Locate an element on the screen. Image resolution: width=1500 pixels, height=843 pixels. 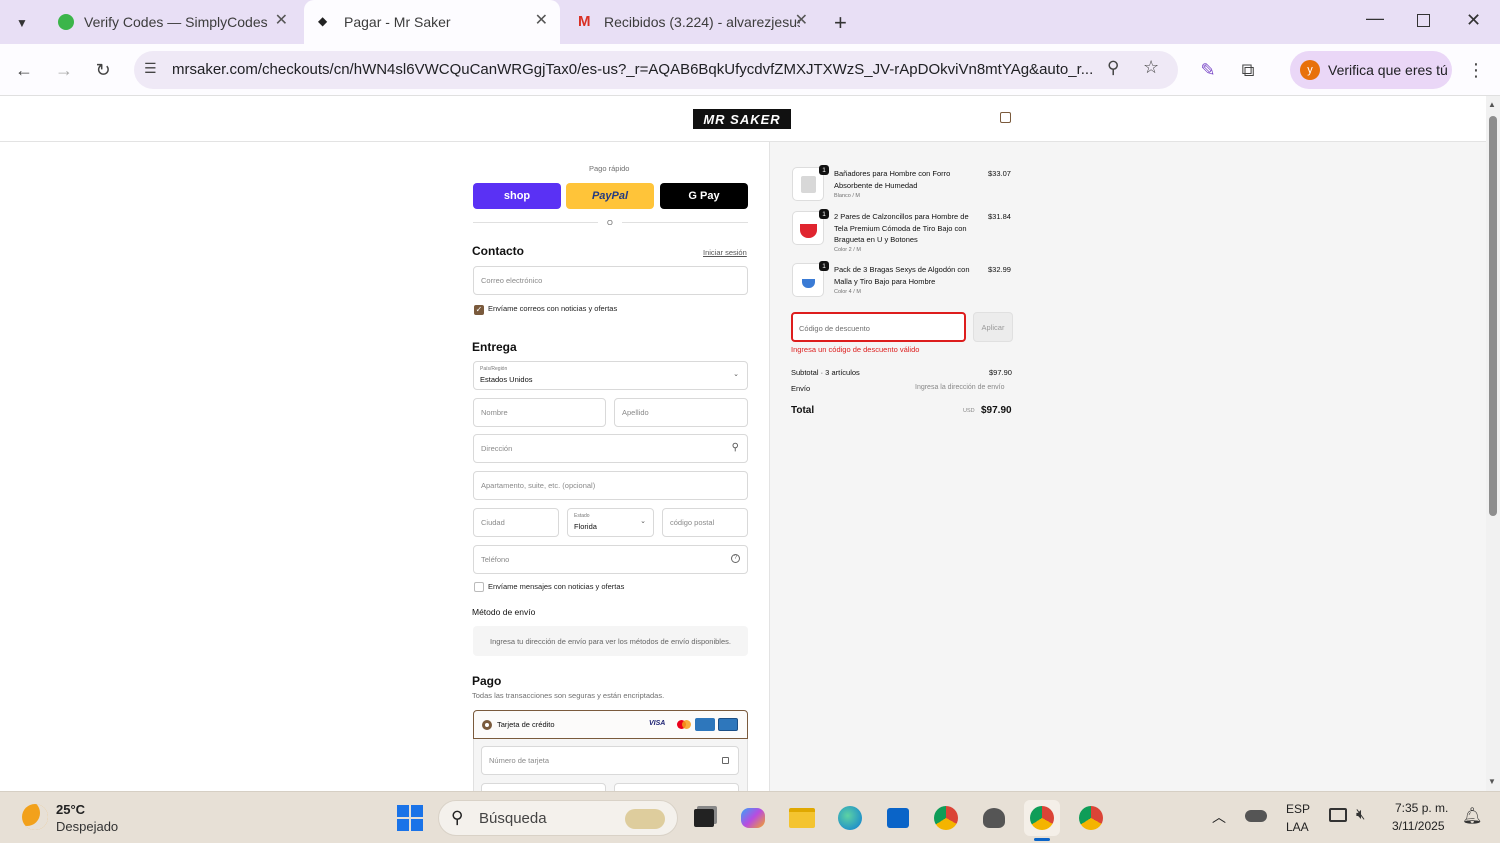
clock-time: 7:35 p. m. is located at coordinates (1421, 808).